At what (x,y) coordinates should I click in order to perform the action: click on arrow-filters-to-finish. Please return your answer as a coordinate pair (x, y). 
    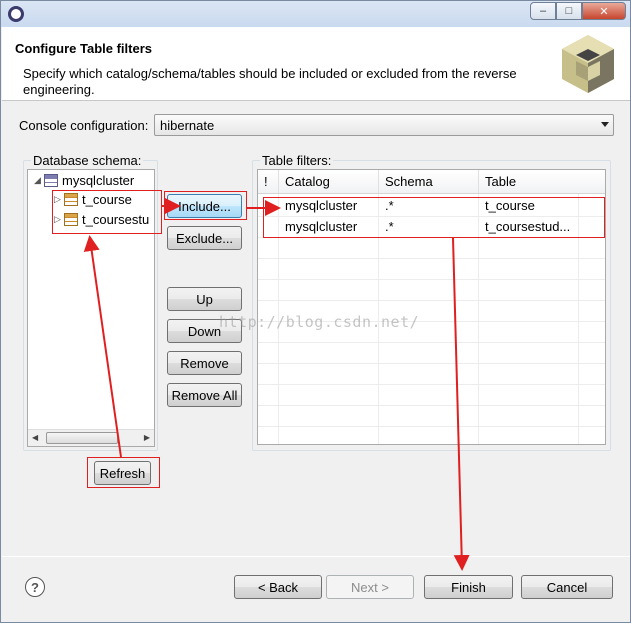
    Looking at the image, I should click on (461, 404).